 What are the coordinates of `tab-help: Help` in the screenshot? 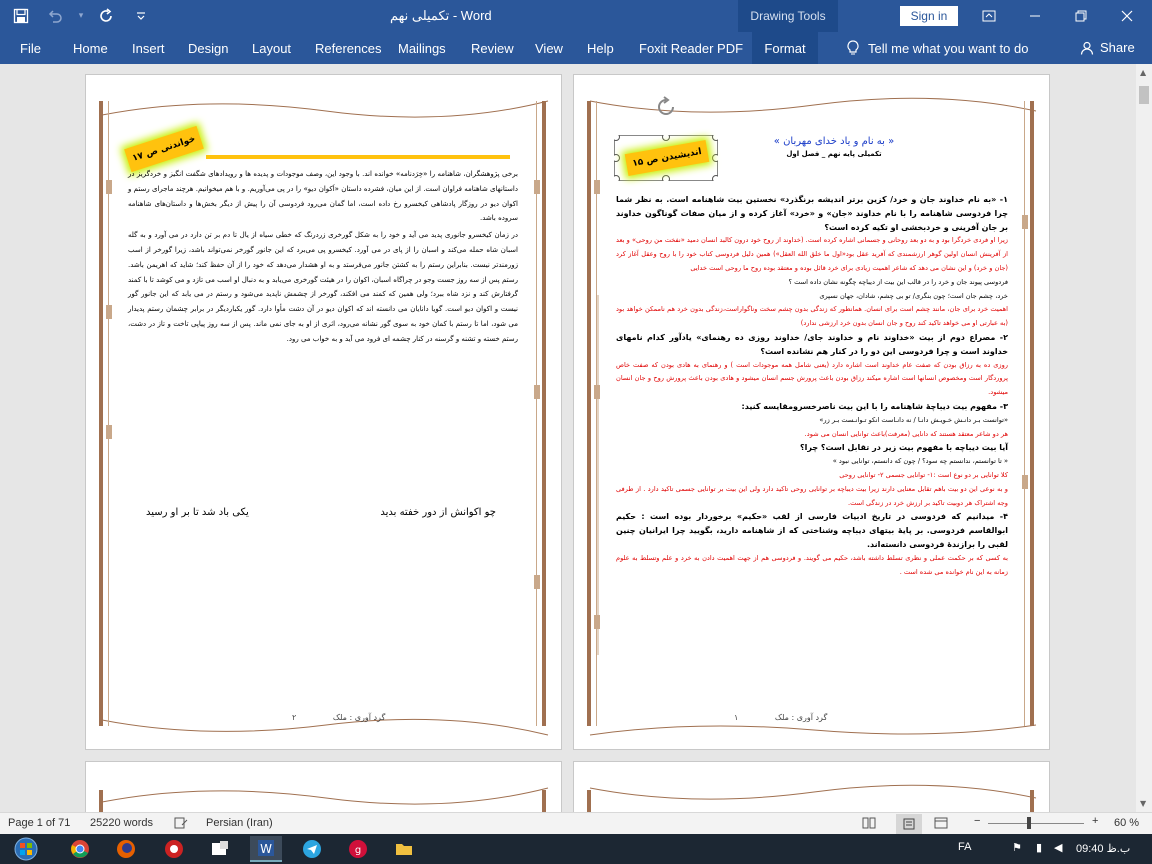 It's located at (600, 48).